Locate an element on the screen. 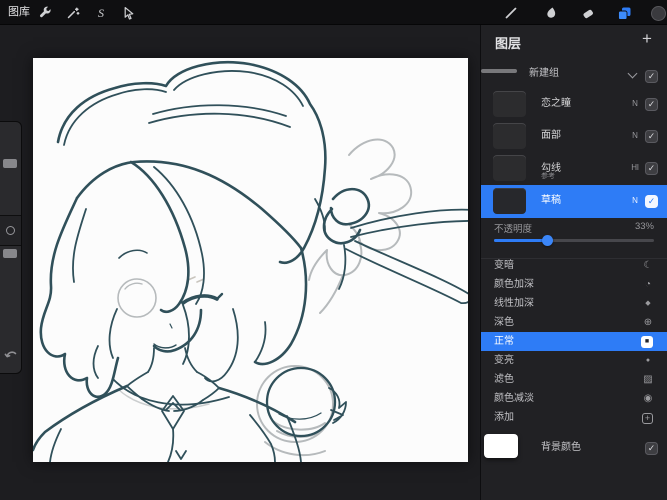  group-thumbnail is located at coordinates (499, 71).